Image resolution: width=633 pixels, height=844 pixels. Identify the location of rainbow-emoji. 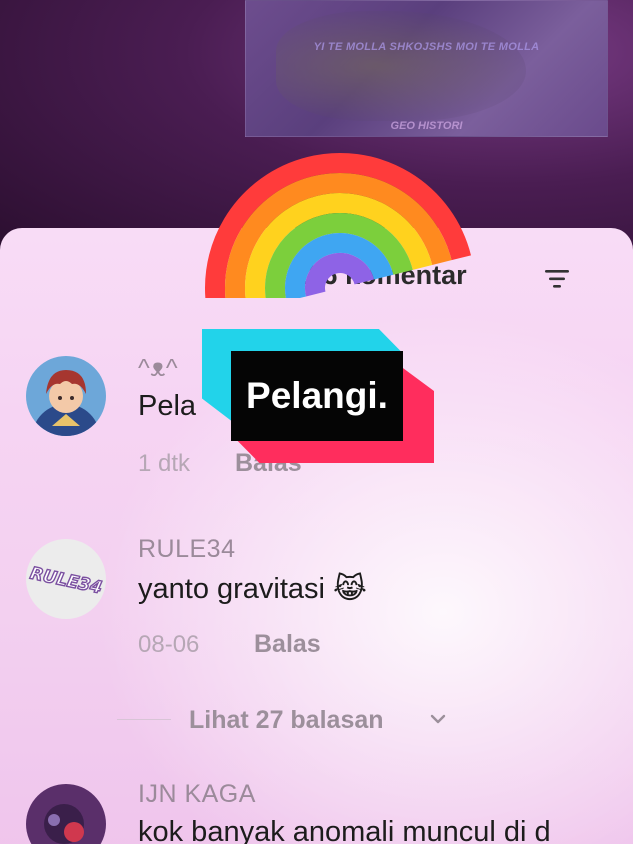
(338, 225).